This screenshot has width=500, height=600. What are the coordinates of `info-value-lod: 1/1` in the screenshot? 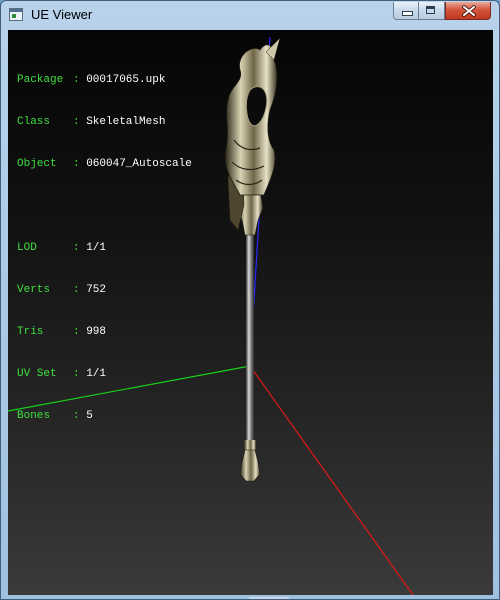 It's located at (96, 248).